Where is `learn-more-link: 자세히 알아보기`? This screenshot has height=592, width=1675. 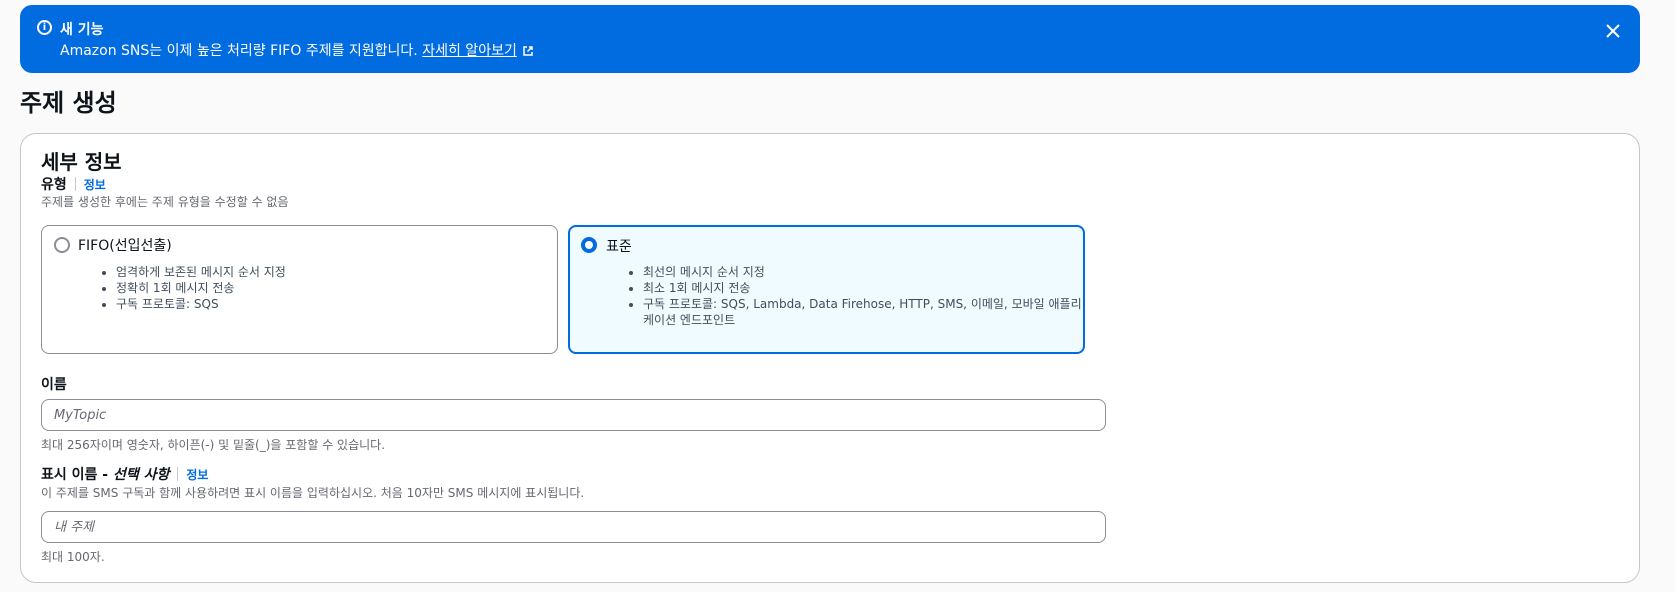
learn-more-link: 자세히 알아보기 is located at coordinates (469, 51).